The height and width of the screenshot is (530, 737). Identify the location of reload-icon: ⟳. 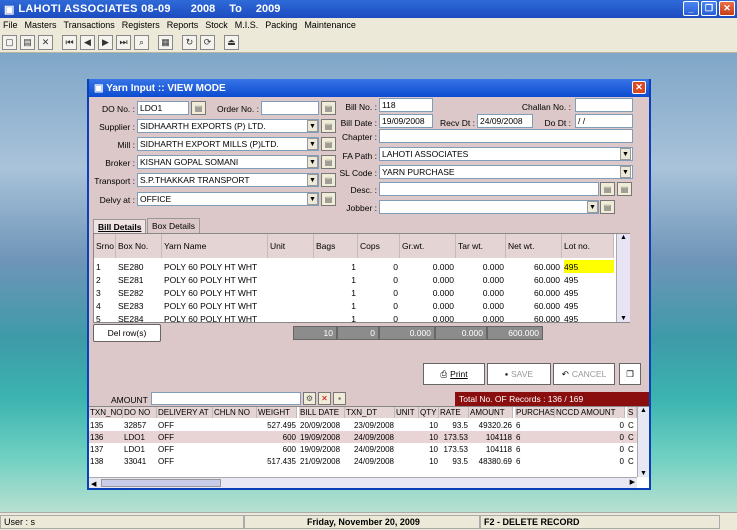
(207, 42).